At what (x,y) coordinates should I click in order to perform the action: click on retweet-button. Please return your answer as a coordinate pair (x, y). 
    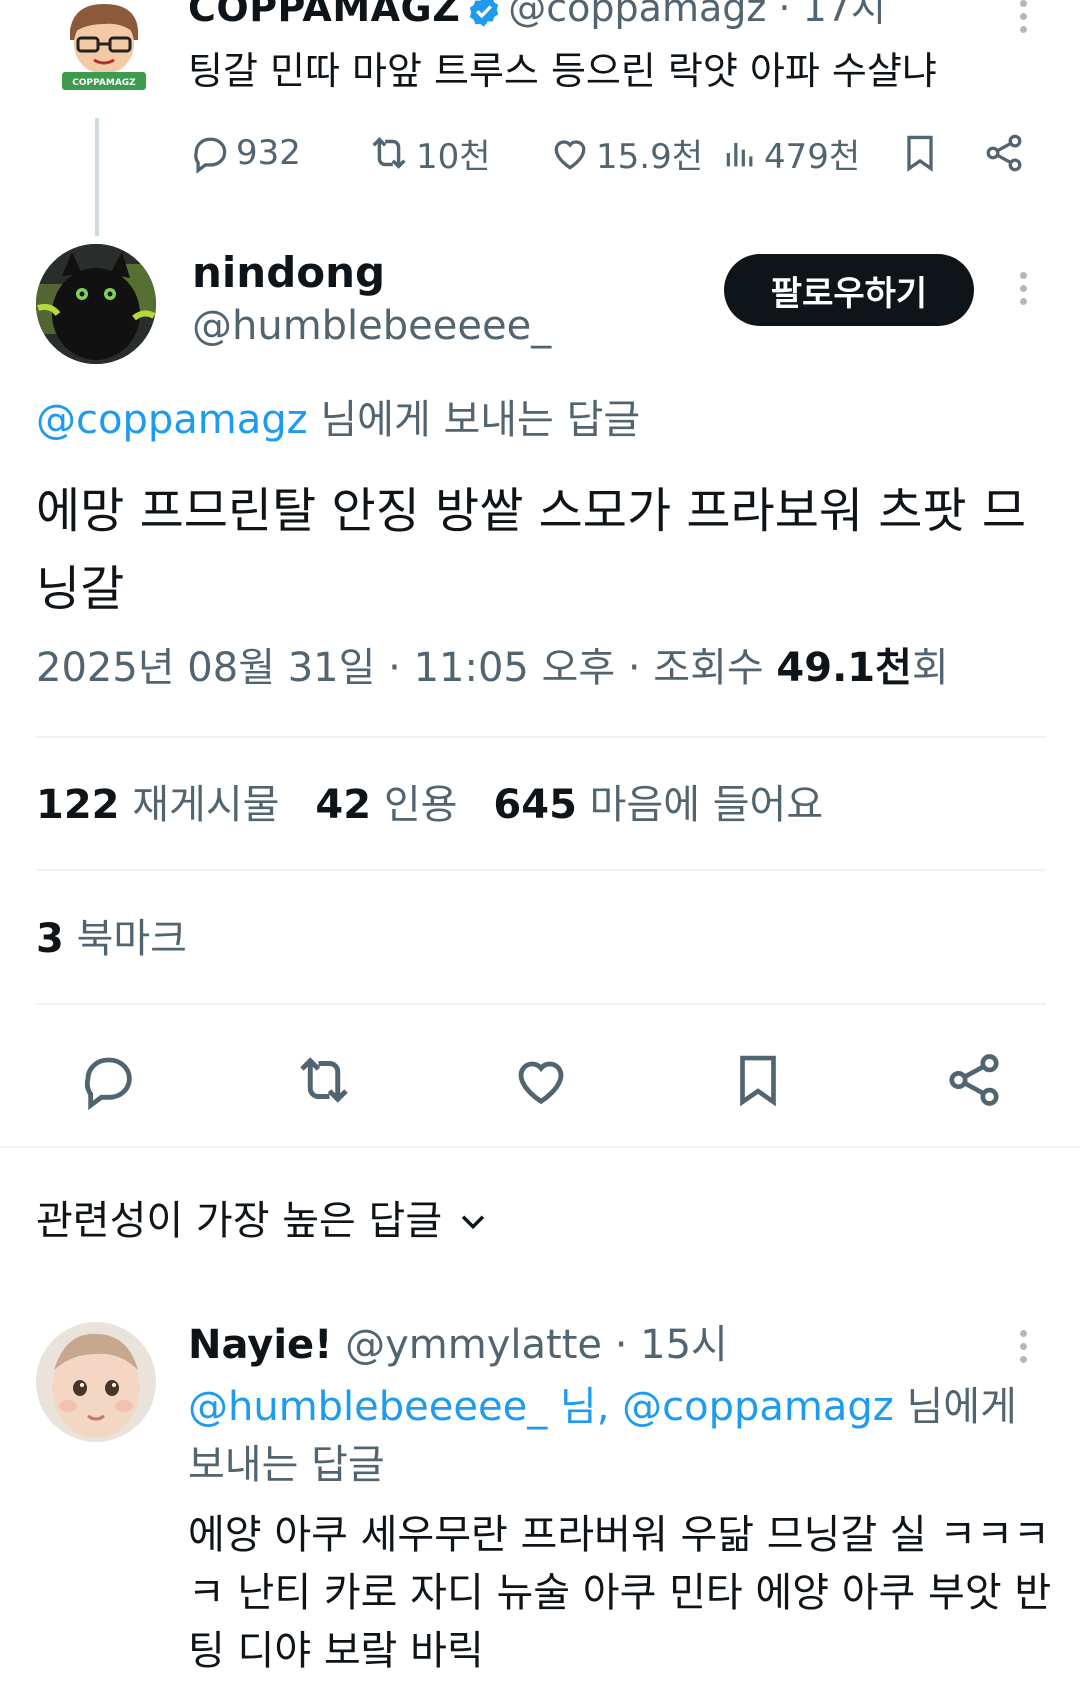
    Looking at the image, I should click on (324, 1080).